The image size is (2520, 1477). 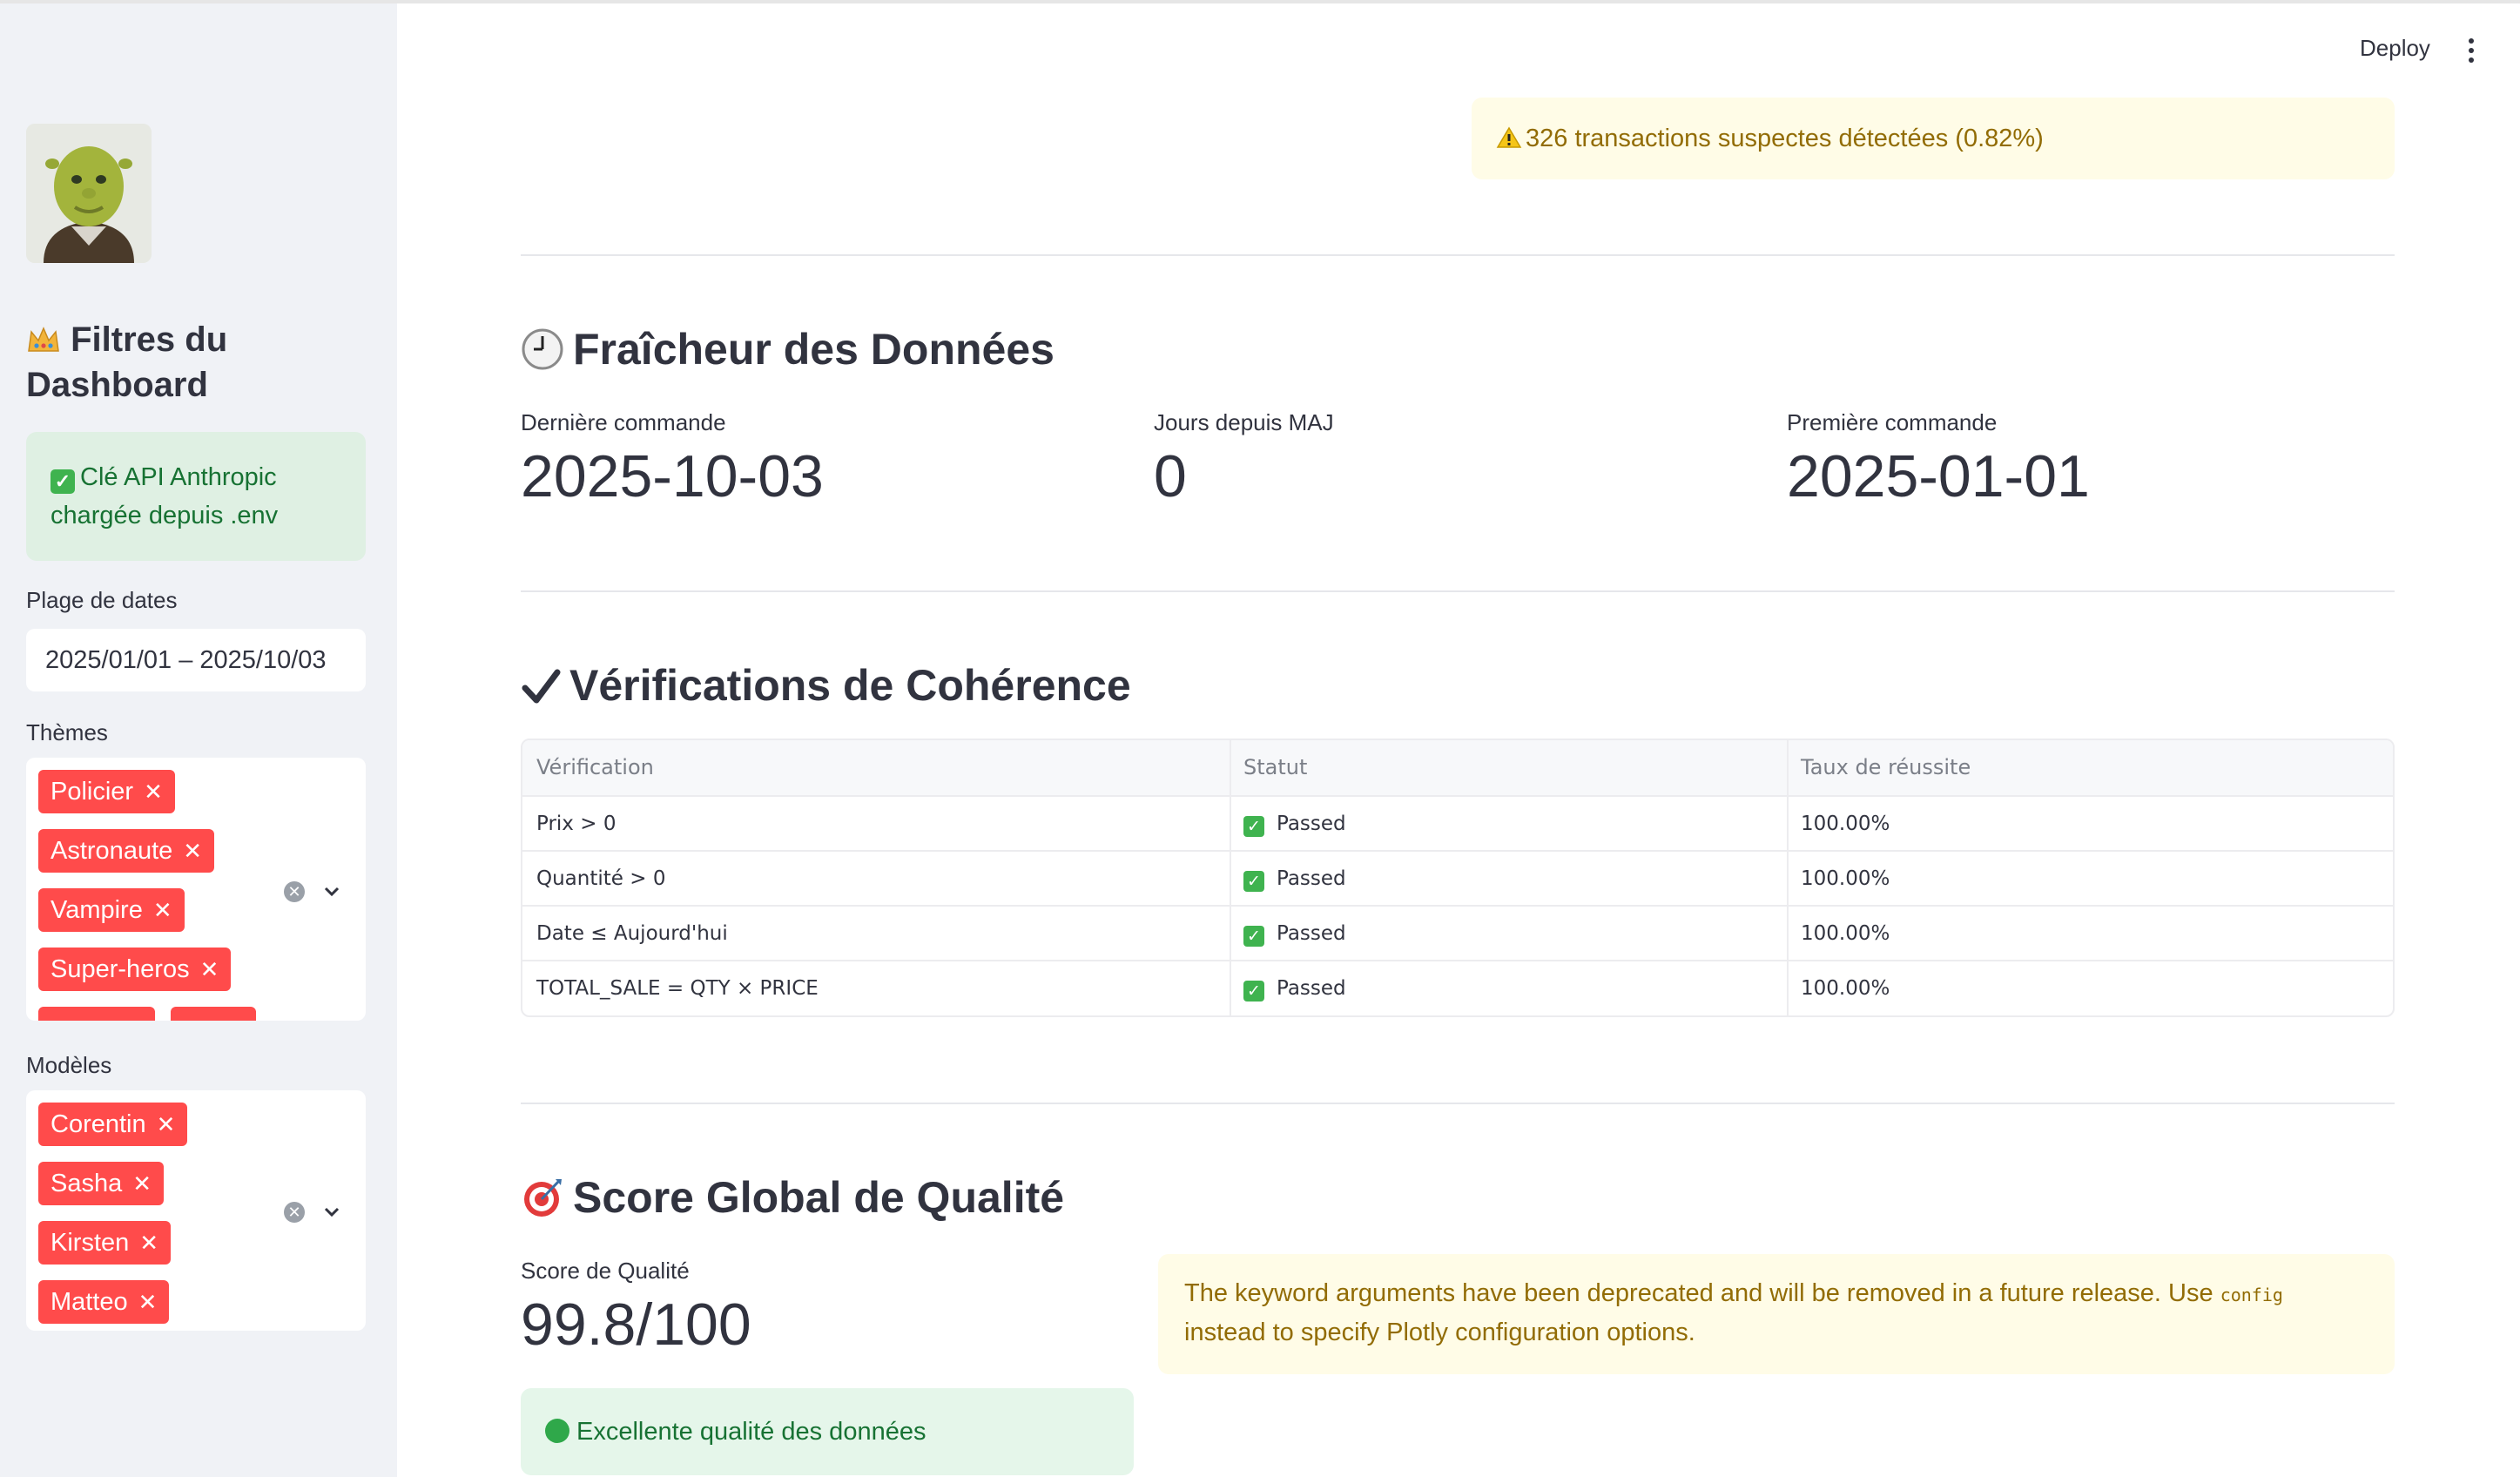 I want to click on table-header-row: Vérification Statut Taux de réussite, so click(x=1457, y=767).